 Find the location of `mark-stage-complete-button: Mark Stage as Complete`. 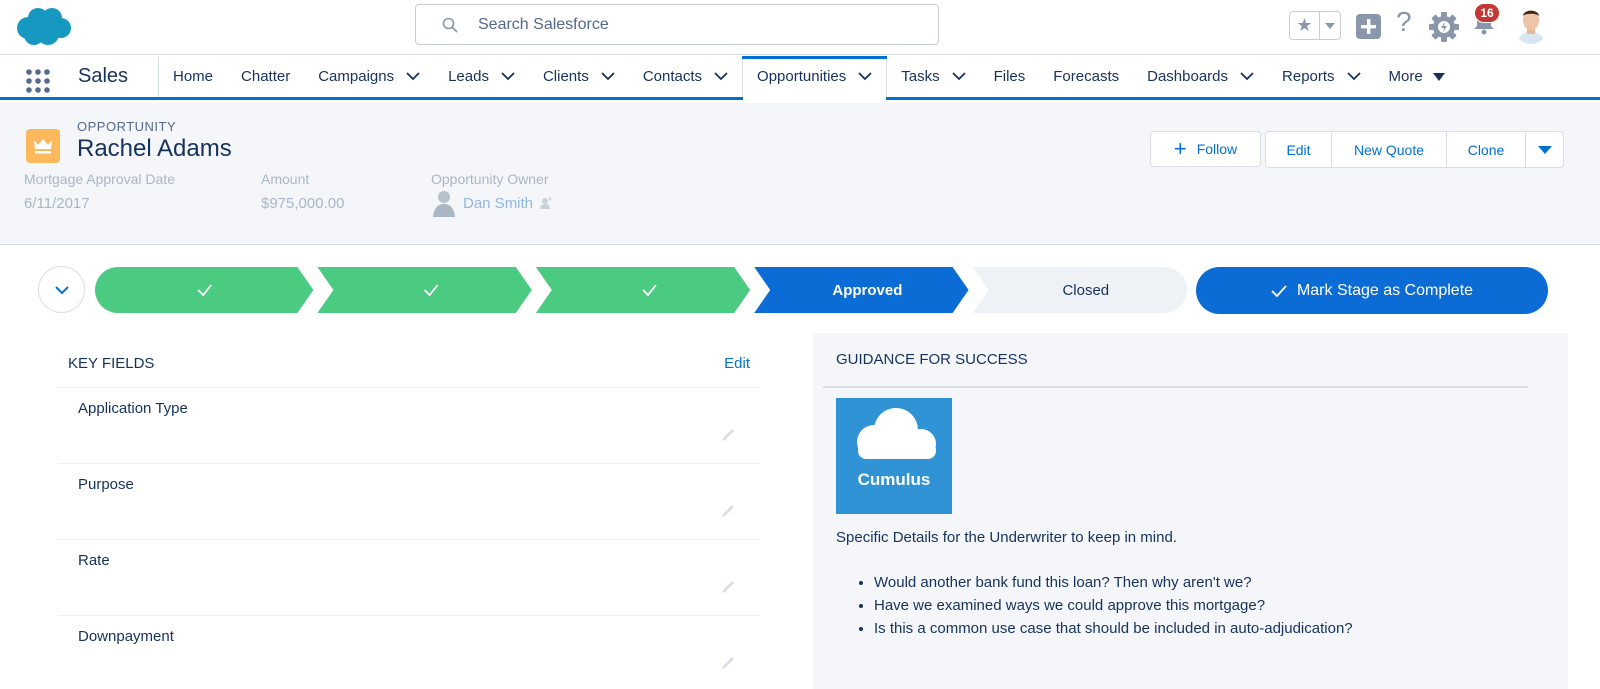

mark-stage-complete-button: Mark Stage as Complete is located at coordinates (1372, 290).